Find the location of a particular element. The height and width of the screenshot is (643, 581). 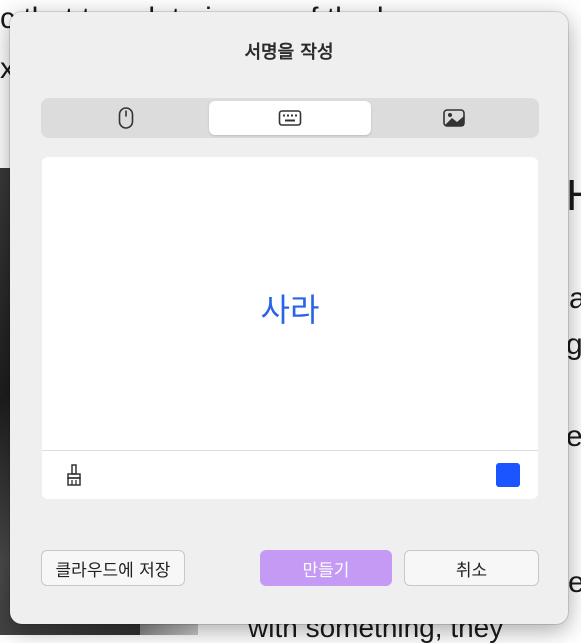

signature-preview: 사라 is located at coordinates (290, 310).